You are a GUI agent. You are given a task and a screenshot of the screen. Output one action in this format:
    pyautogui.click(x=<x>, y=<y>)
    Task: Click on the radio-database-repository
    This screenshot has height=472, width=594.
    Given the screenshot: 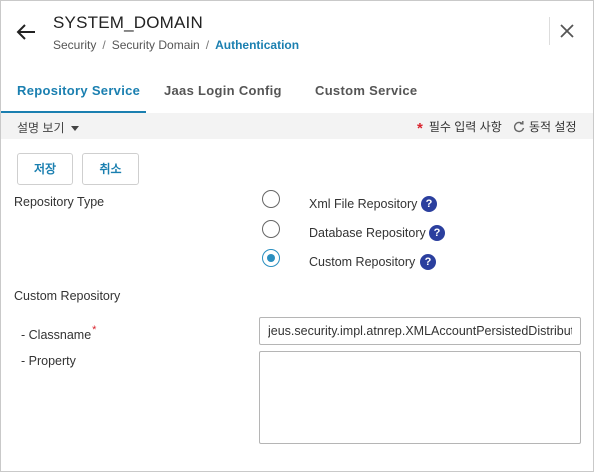 What is the action you would take?
    pyautogui.click(x=271, y=229)
    